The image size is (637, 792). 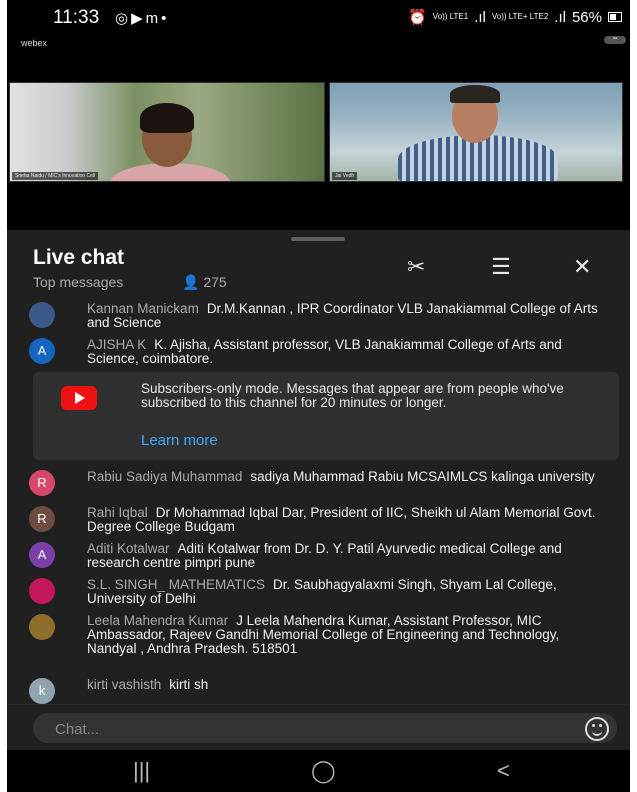 I want to click on status-time: 11:33, so click(x=76, y=17).